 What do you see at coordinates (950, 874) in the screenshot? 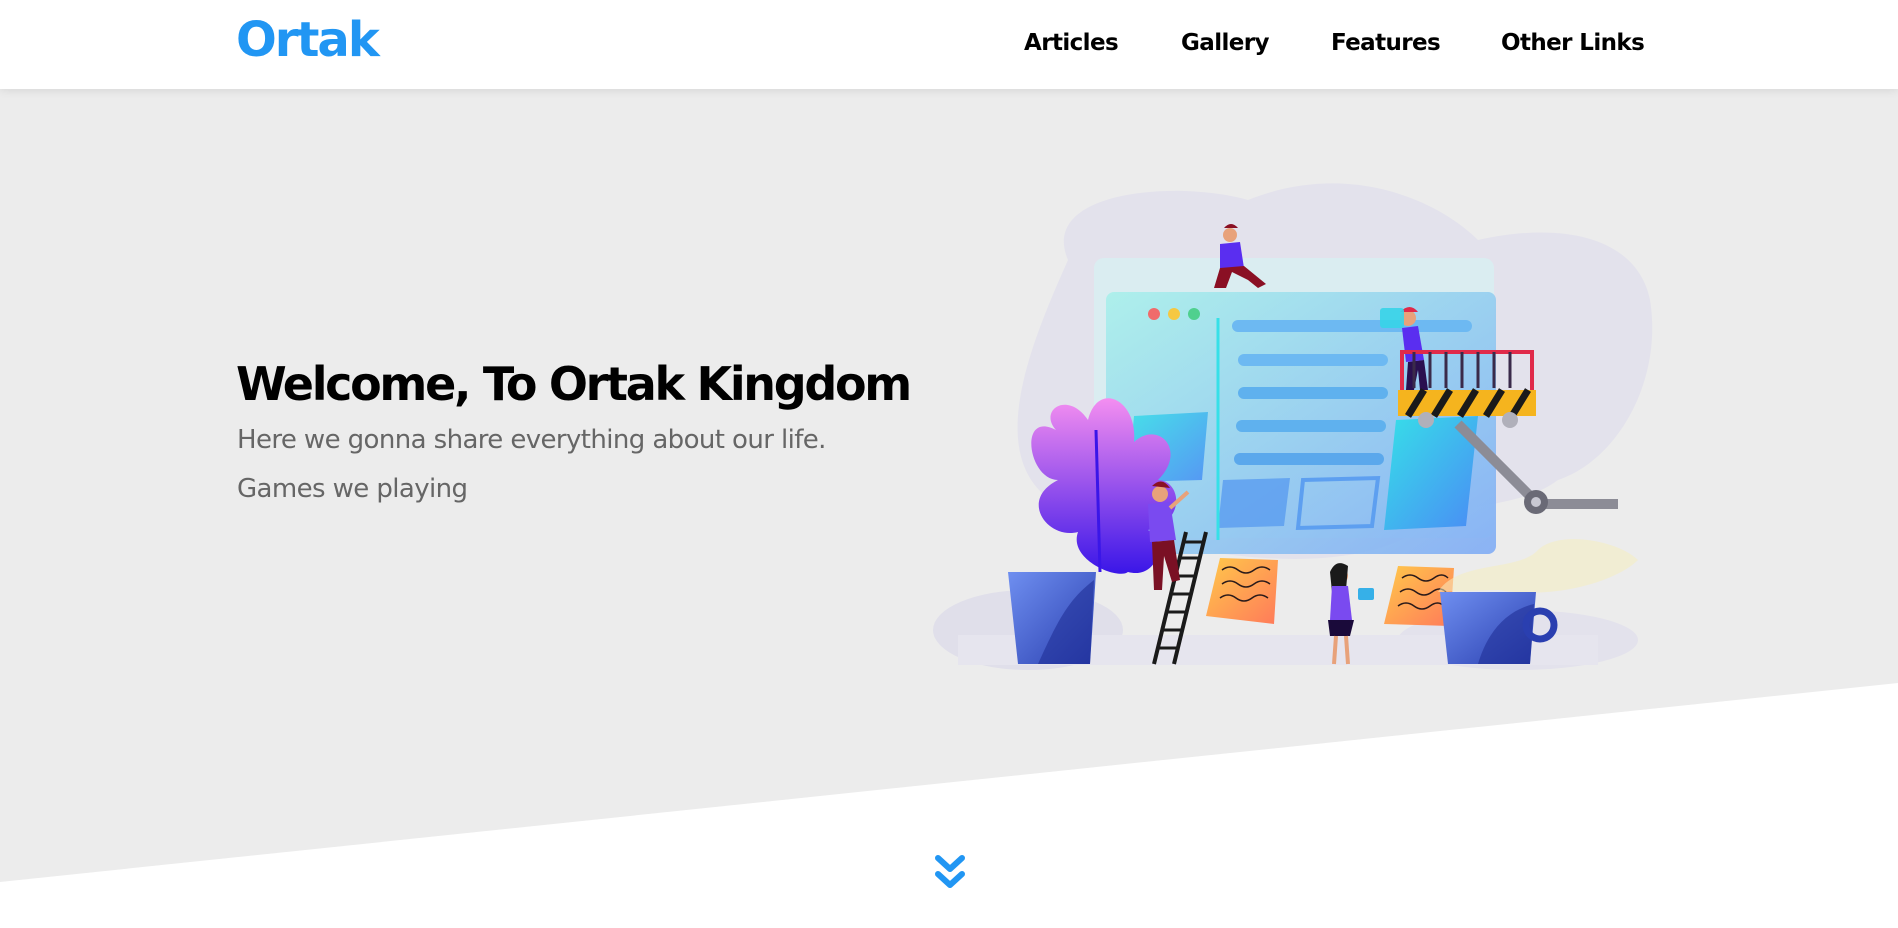
I see `double-chevron-down-icon` at bounding box center [950, 874].